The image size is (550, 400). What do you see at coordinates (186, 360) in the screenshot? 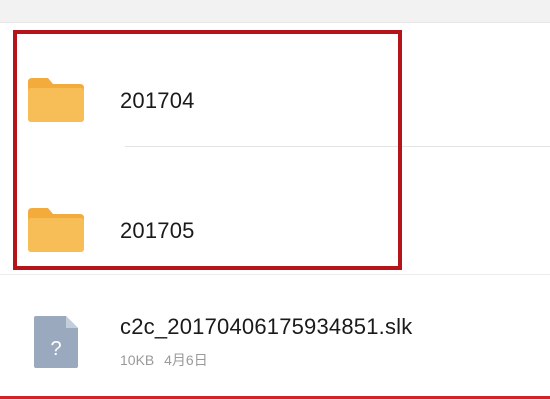
I see `file-date: 4月6日` at bounding box center [186, 360].